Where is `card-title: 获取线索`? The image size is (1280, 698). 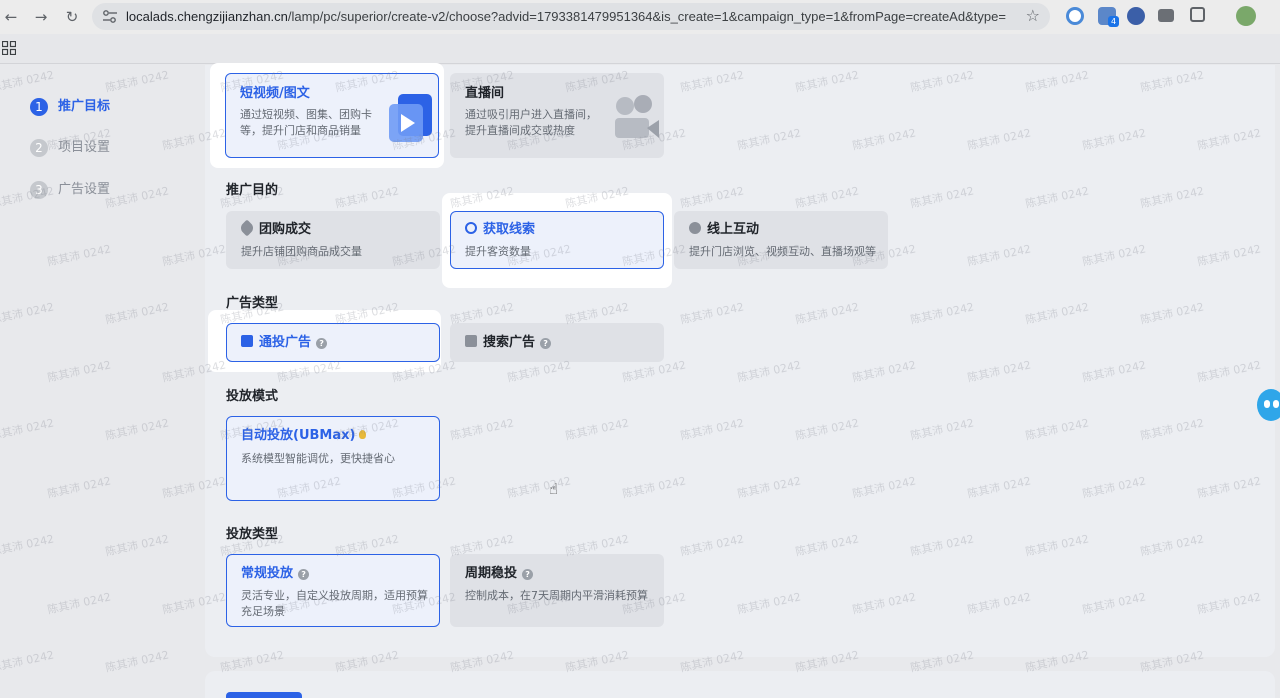
card-title: 获取线索 is located at coordinates (509, 229).